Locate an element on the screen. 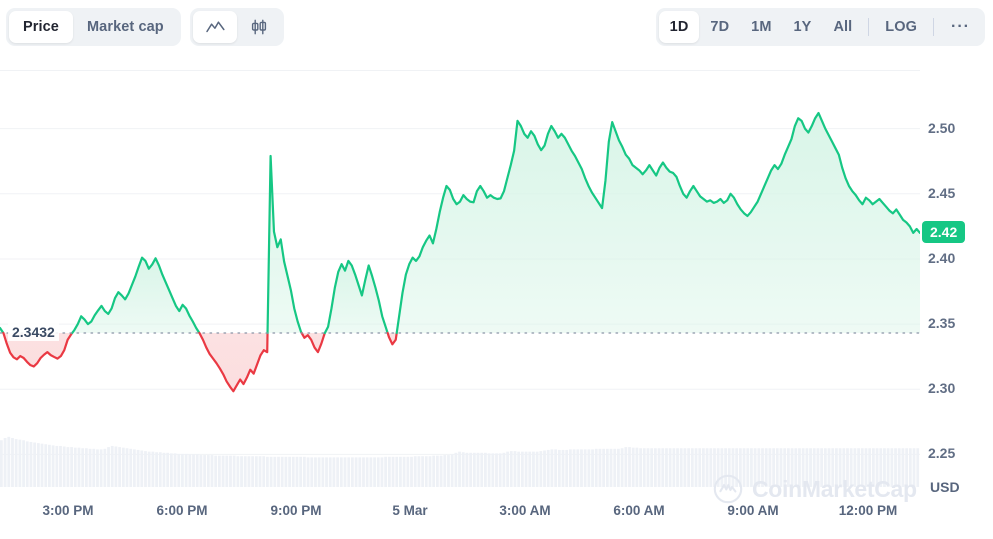  y-axis-tick: 2.40 is located at coordinates (942, 257).